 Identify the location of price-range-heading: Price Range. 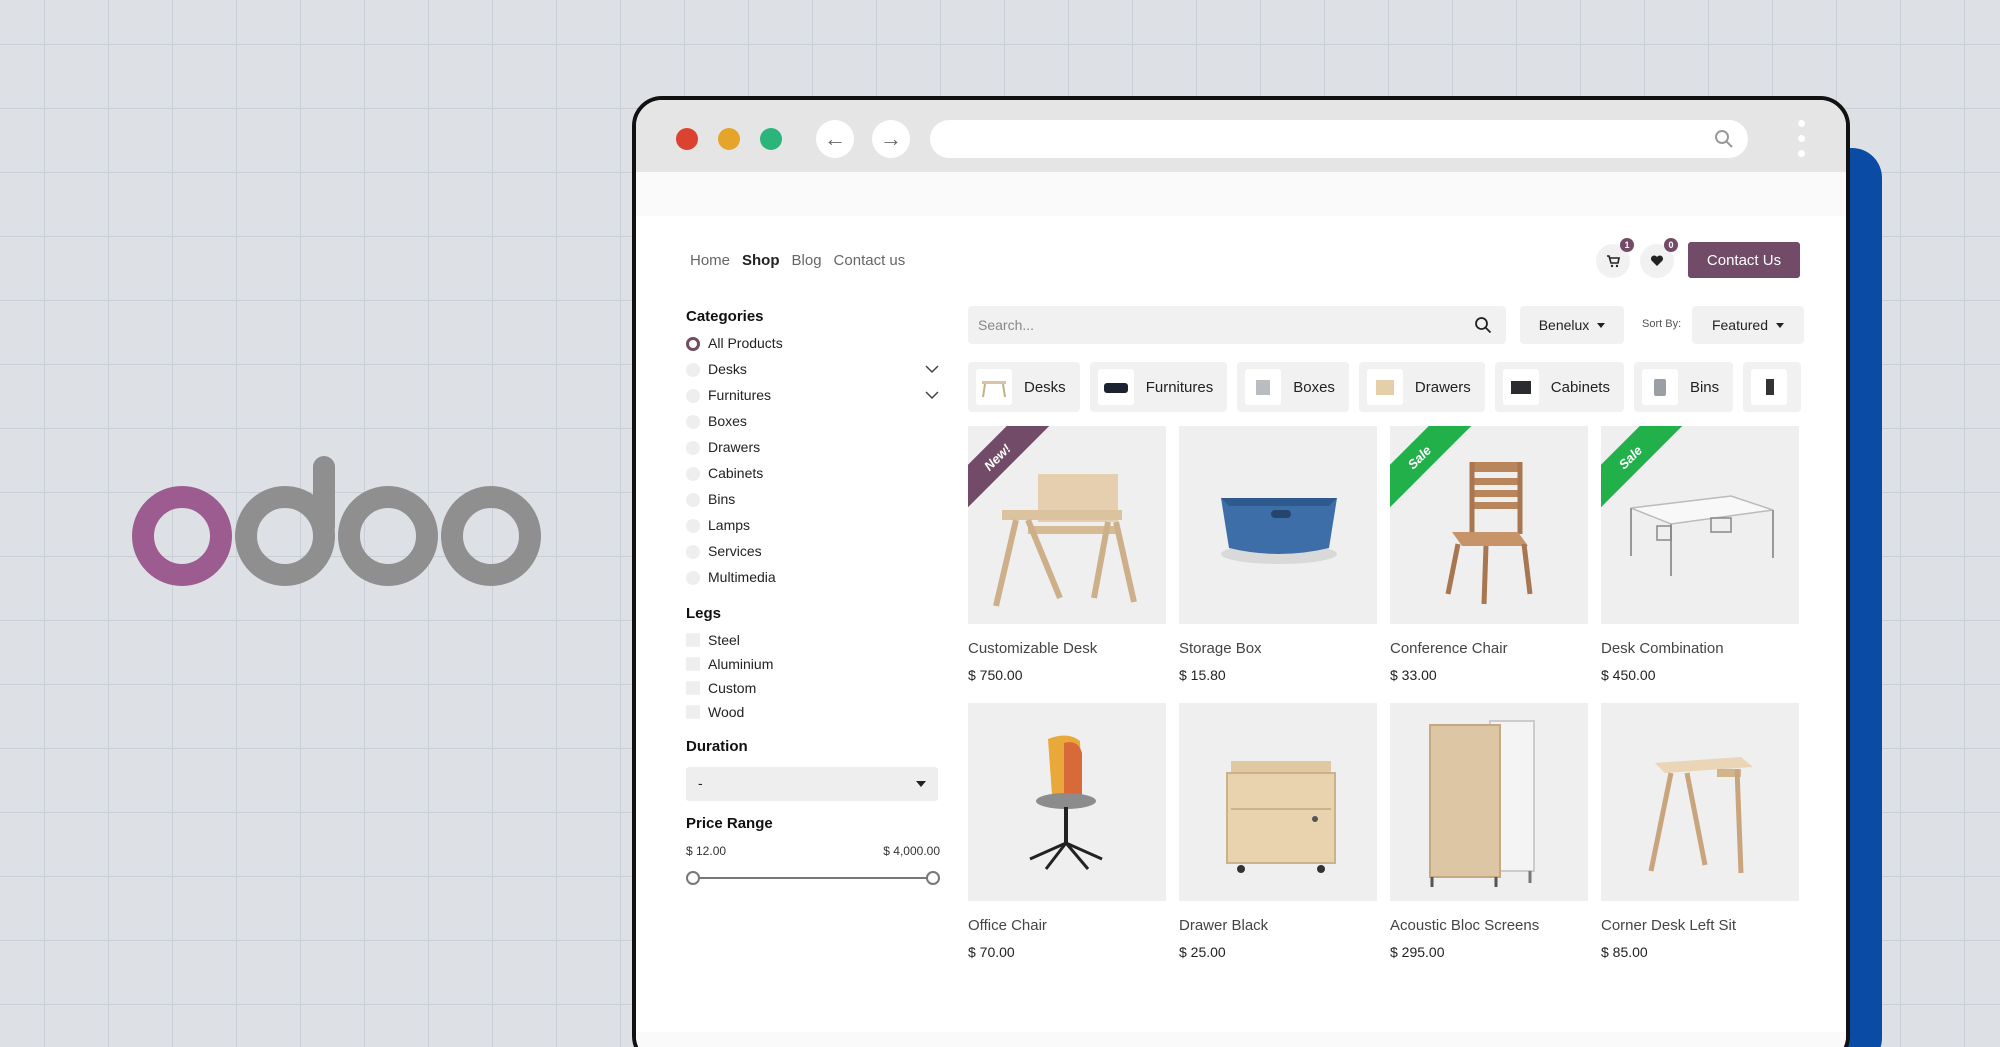
(729, 823).